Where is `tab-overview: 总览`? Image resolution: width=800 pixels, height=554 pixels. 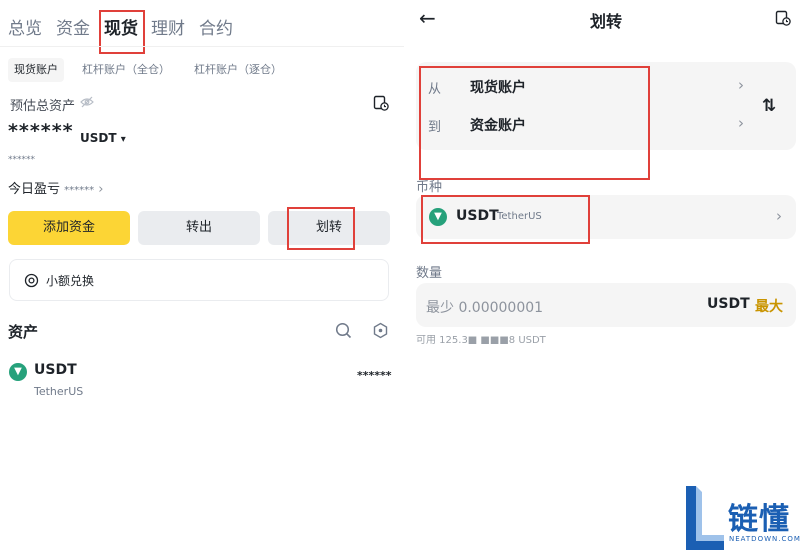
tab-overview: 总览 is located at coordinates (25, 26).